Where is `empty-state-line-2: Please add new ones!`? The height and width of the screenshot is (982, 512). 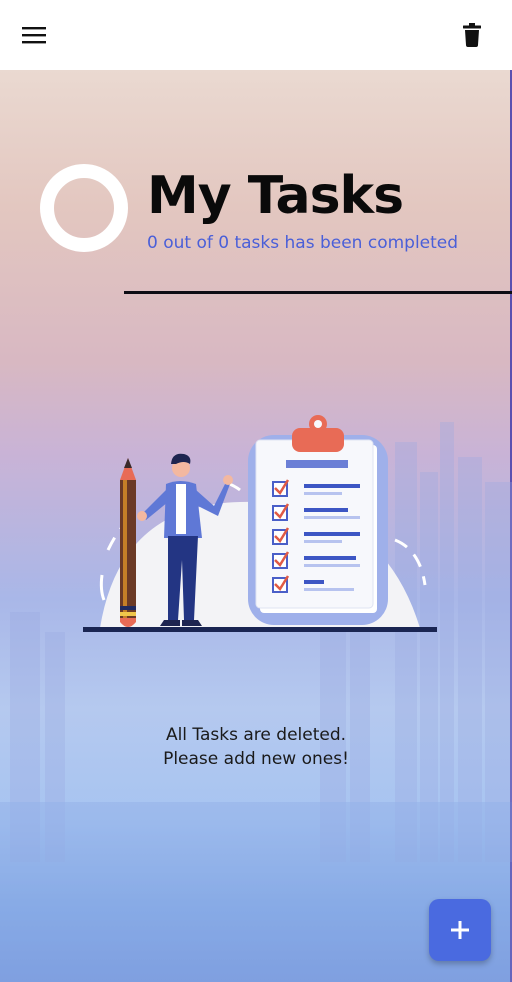 empty-state-line-2: Please add new ones! is located at coordinates (256, 759).